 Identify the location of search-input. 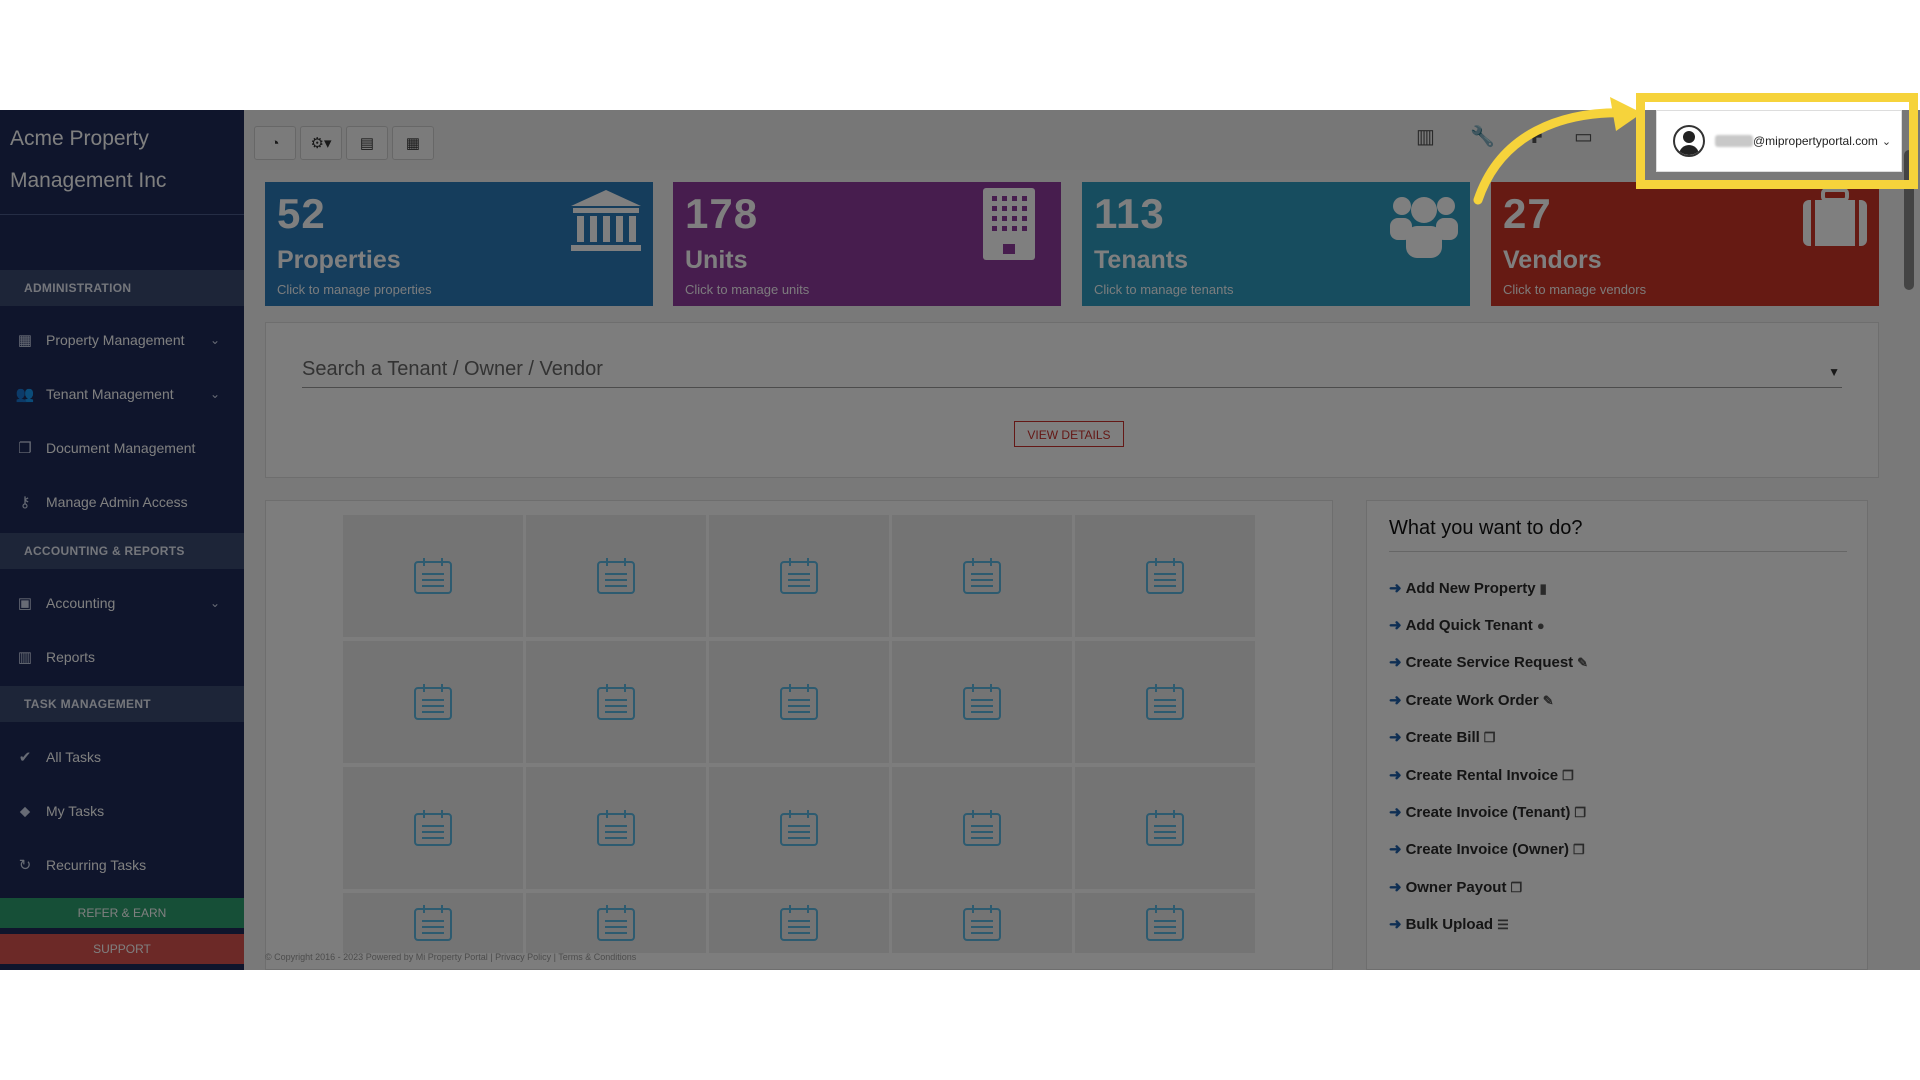
(1072, 369).